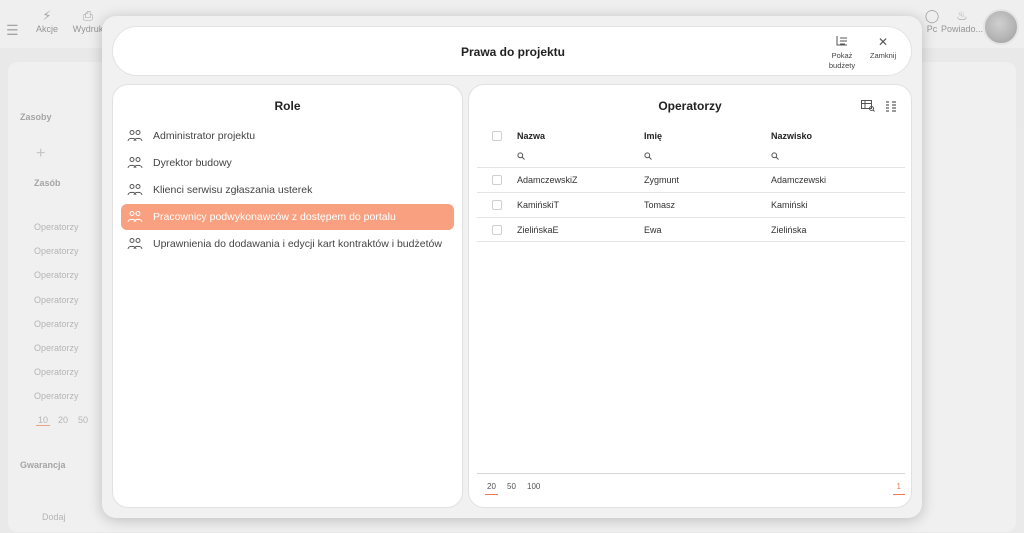 The height and width of the screenshot is (533, 1024). I want to click on show-budgets-button: Pokaż budżety, so click(842, 53).